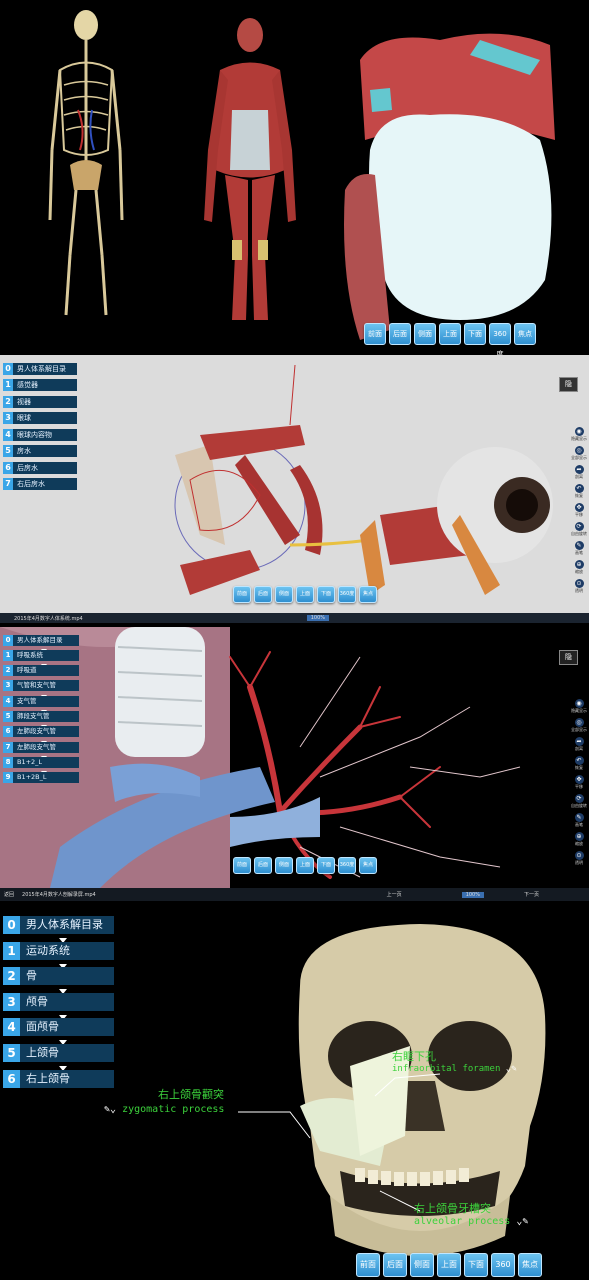  I want to click on breadcrumb-item: 6 后房水, so click(40, 467).